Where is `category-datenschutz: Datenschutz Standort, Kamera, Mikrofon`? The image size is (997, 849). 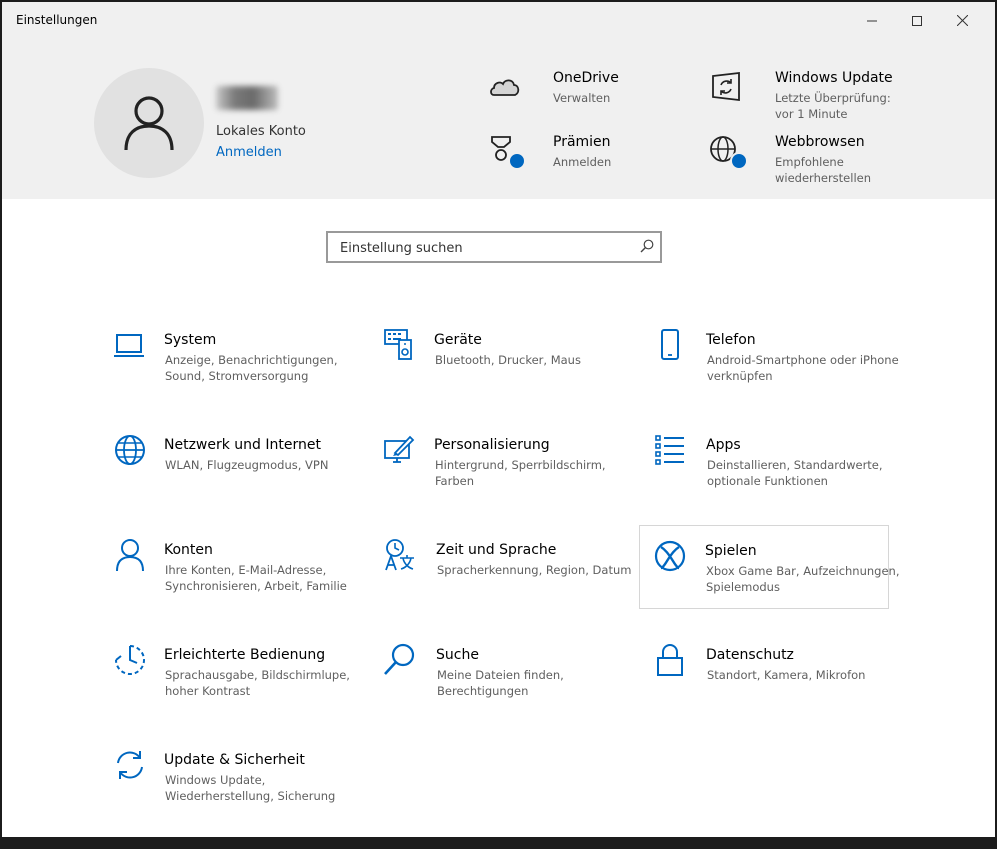 category-datenschutz: Datenschutz Standort, Kamera, Mikrofon is located at coordinates (774, 683).